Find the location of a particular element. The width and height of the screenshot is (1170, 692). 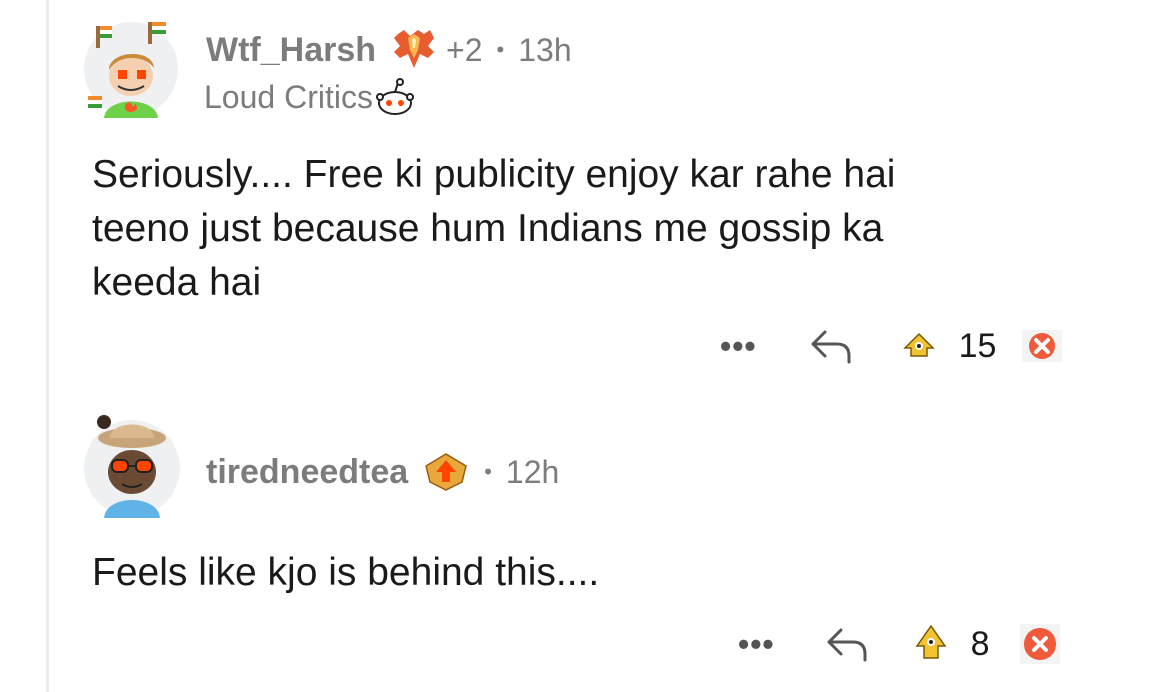

award-count: +2 is located at coordinates (464, 50).